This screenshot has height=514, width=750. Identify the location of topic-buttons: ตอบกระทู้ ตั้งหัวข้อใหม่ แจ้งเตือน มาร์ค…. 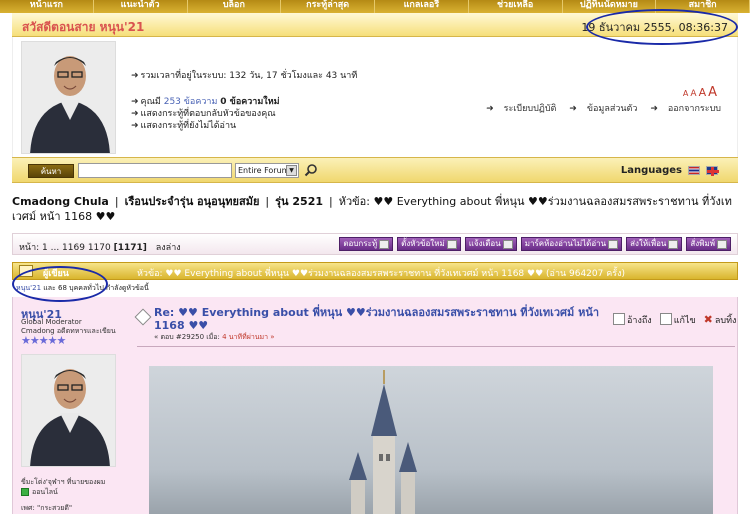
(535, 244).